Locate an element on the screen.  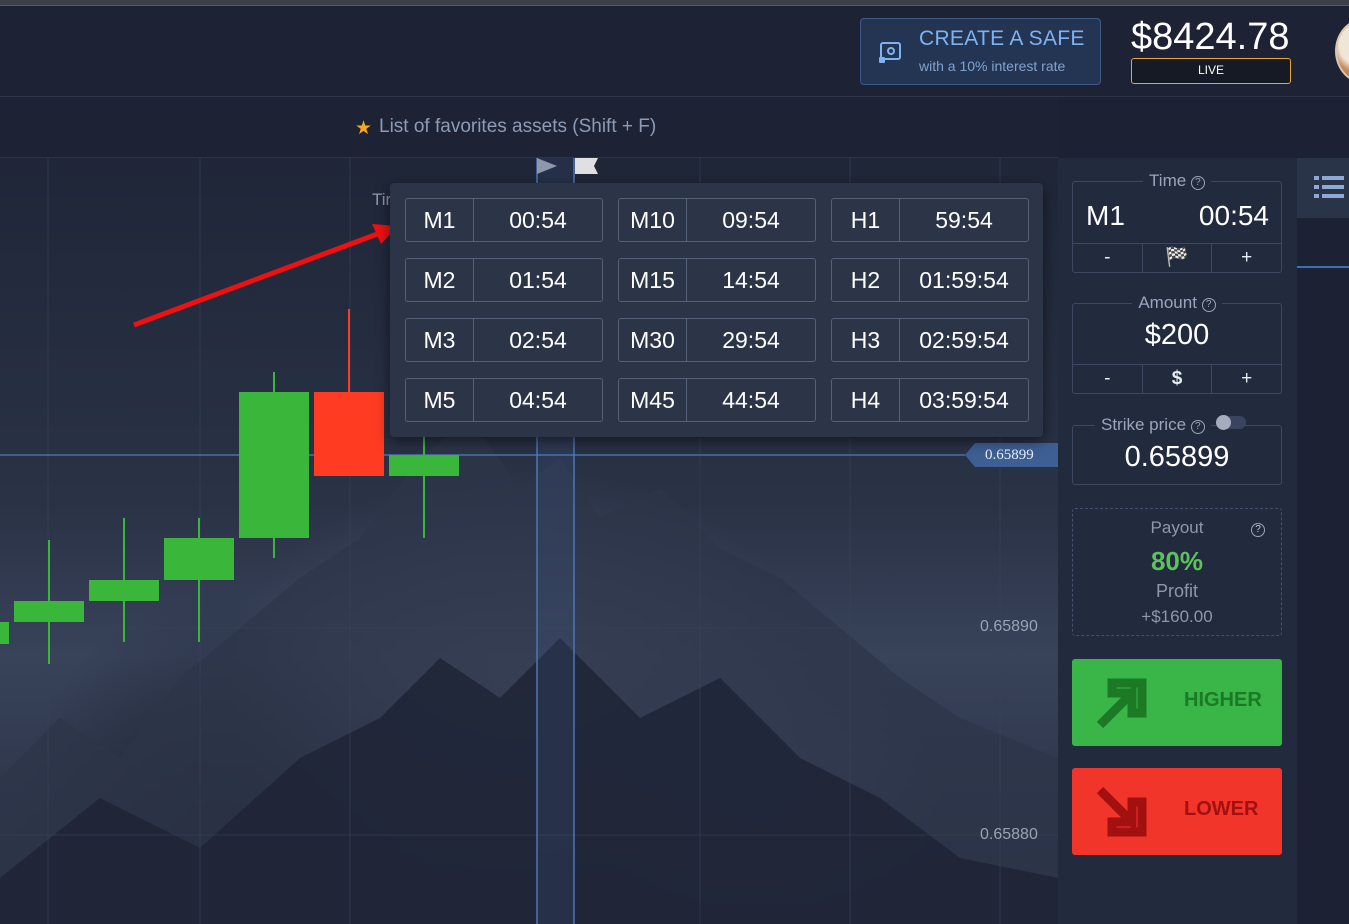
strike-price-label: Strike price is located at coordinates (1144, 424).